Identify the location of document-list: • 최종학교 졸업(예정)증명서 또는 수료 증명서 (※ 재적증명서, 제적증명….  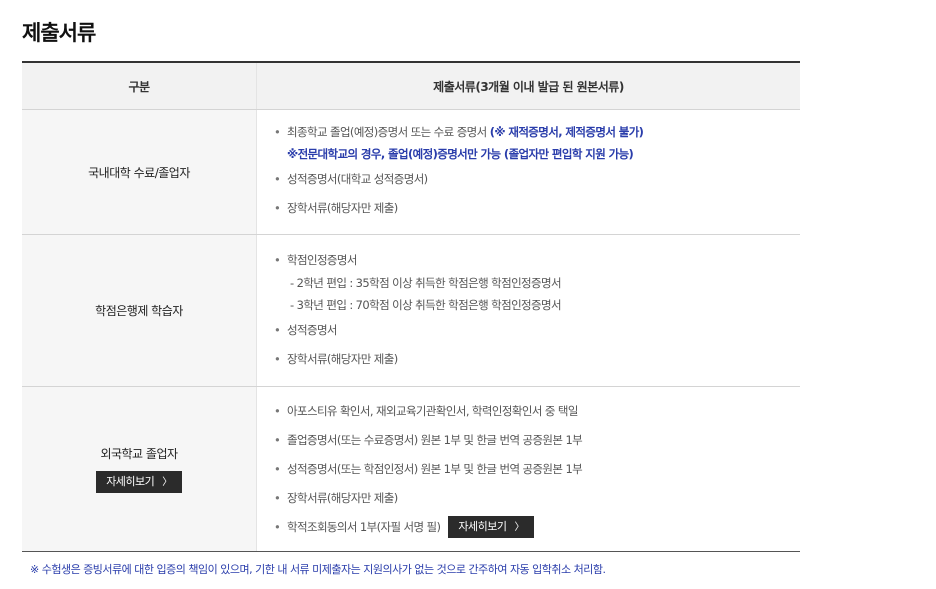
(537, 172).